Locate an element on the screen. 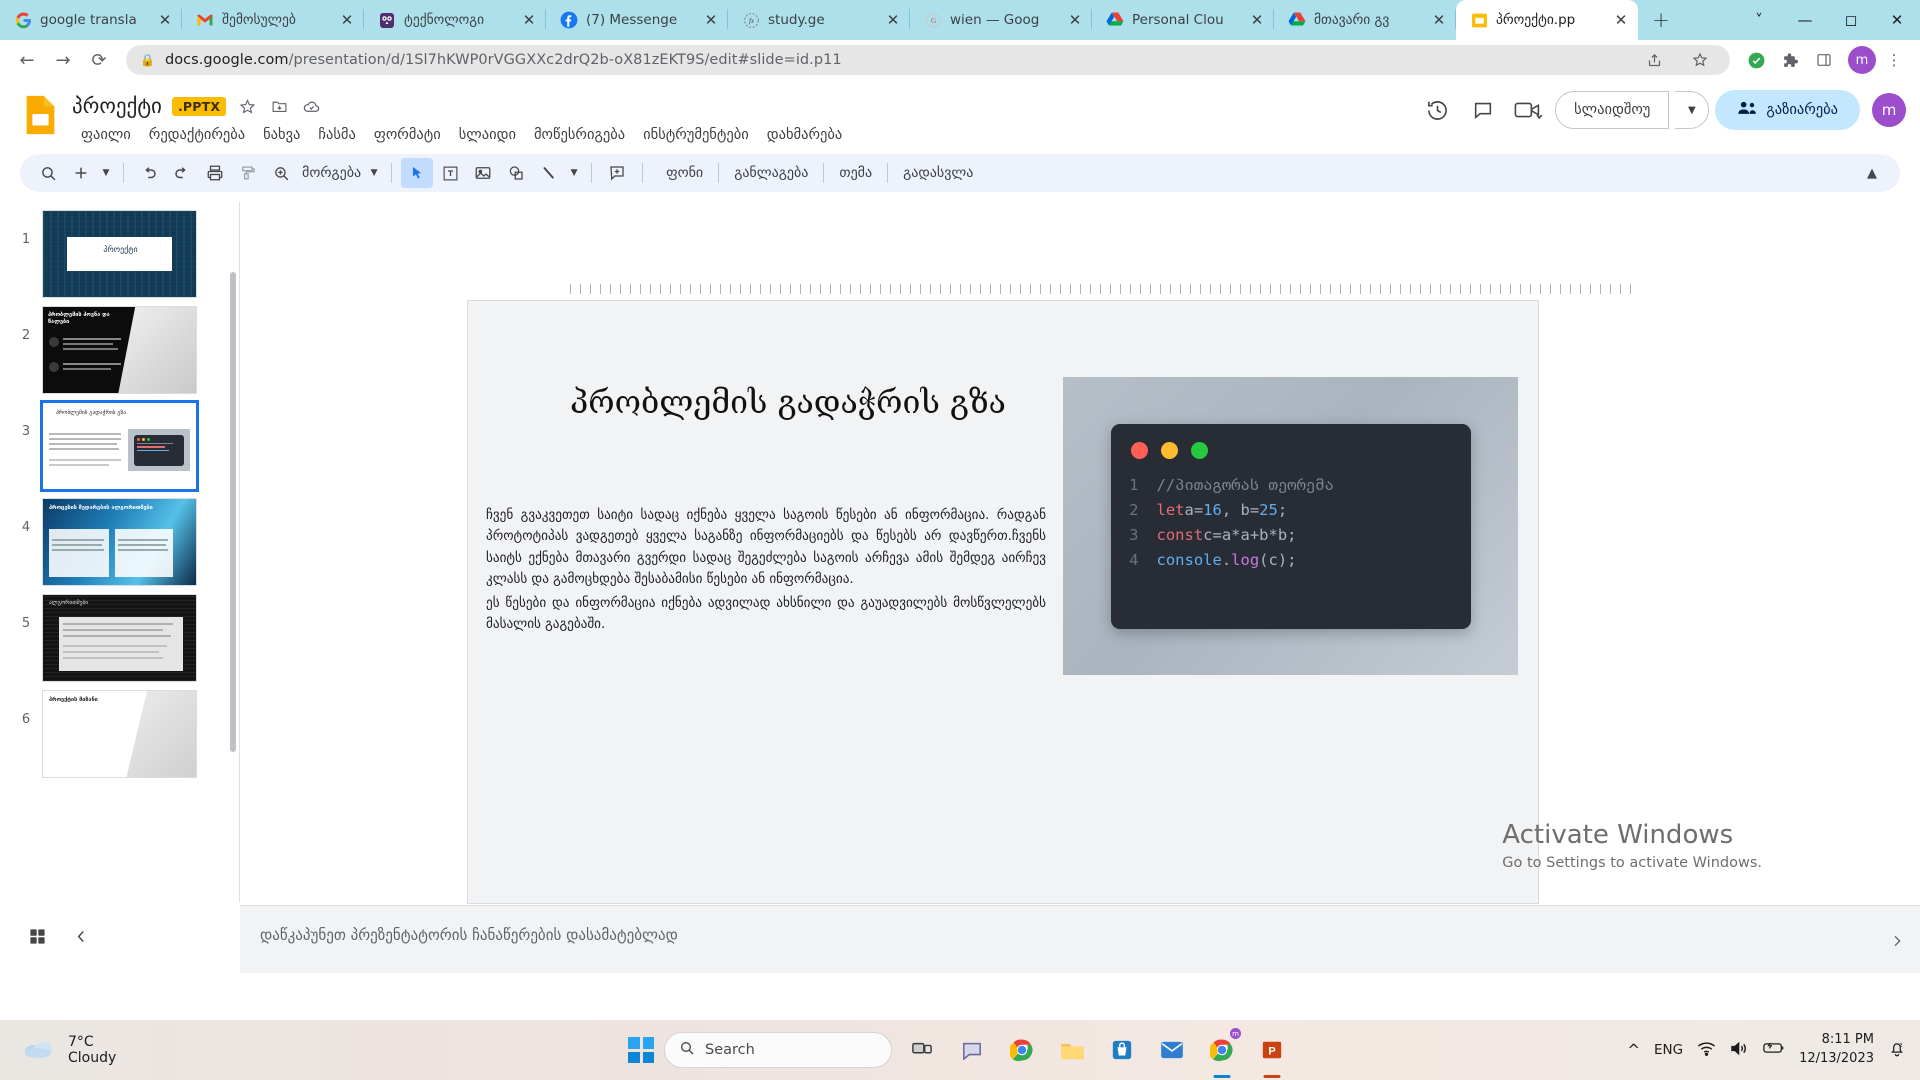 The image size is (1920, 1080). menu-edit: რედაქტირება is located at coordinates (197, 135).